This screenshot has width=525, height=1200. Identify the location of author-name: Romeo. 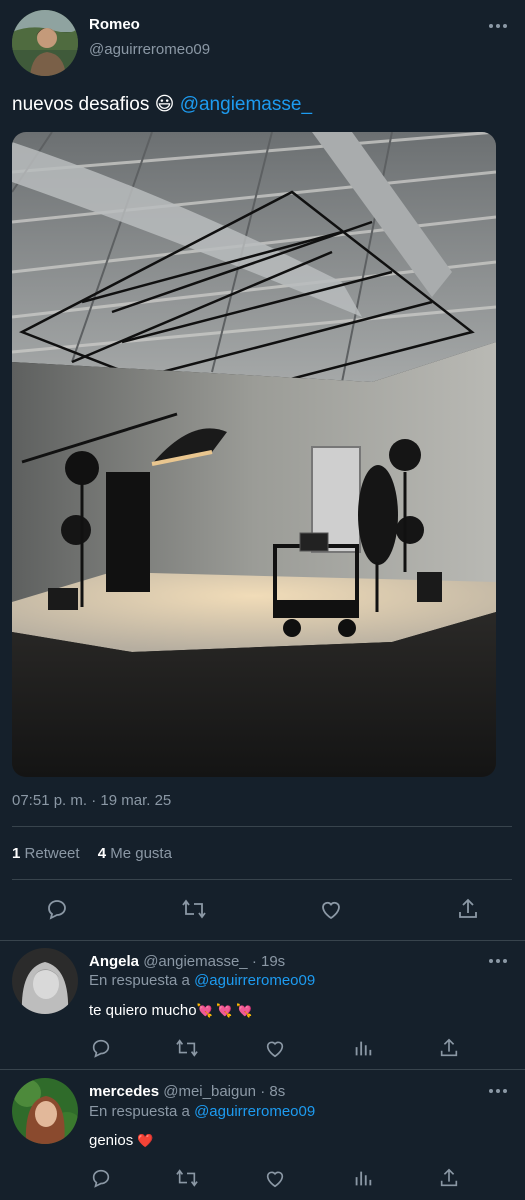
(114, 24).